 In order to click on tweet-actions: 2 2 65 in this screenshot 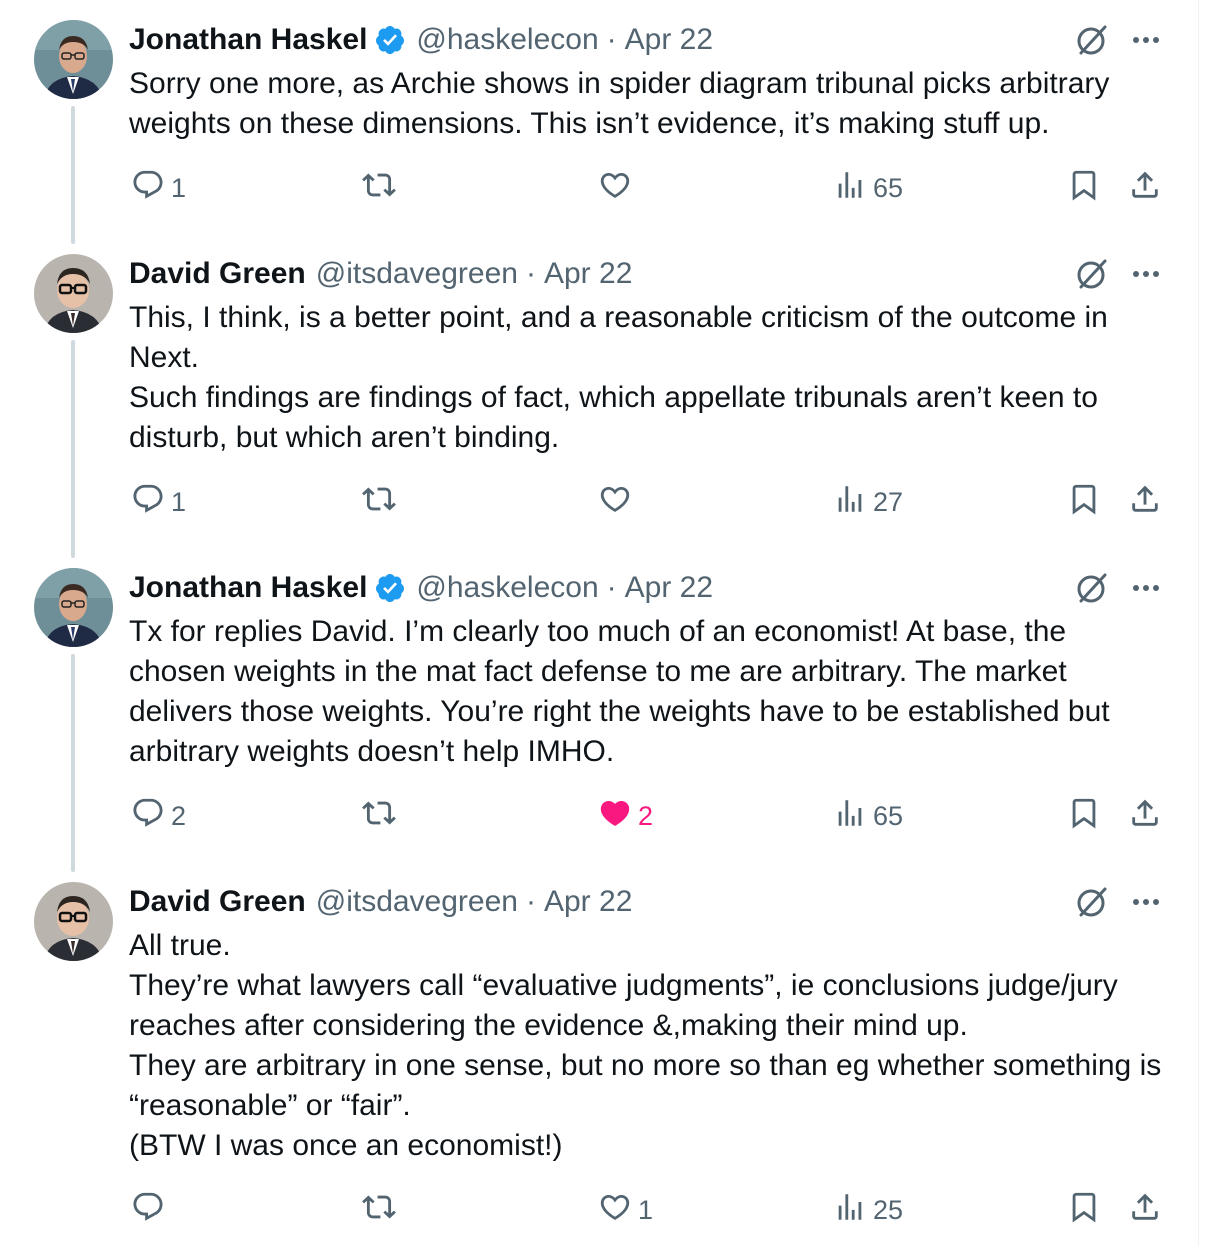, I will do `click(598, 816)`.